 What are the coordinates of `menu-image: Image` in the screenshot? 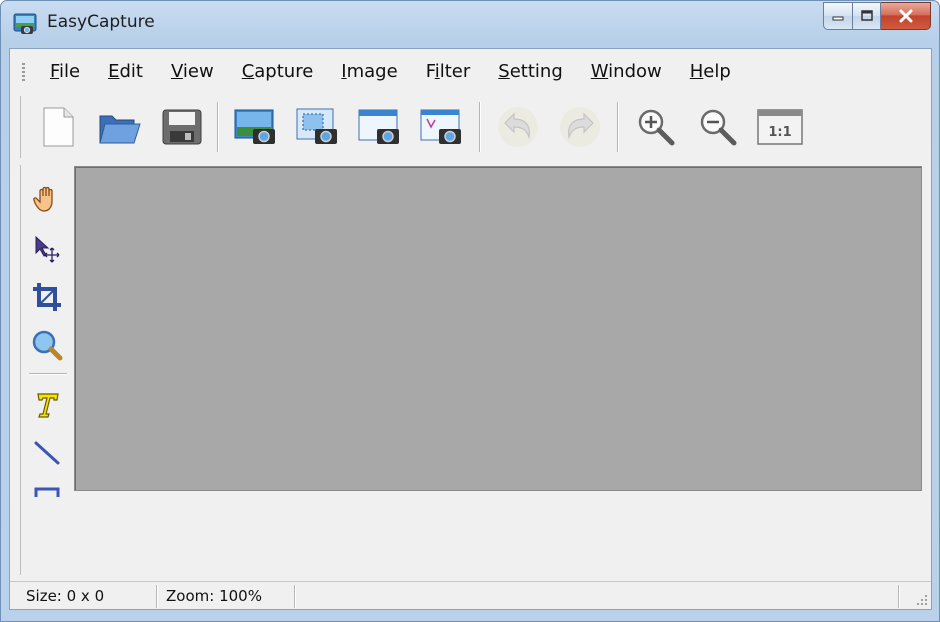 It's located at (369, 71).